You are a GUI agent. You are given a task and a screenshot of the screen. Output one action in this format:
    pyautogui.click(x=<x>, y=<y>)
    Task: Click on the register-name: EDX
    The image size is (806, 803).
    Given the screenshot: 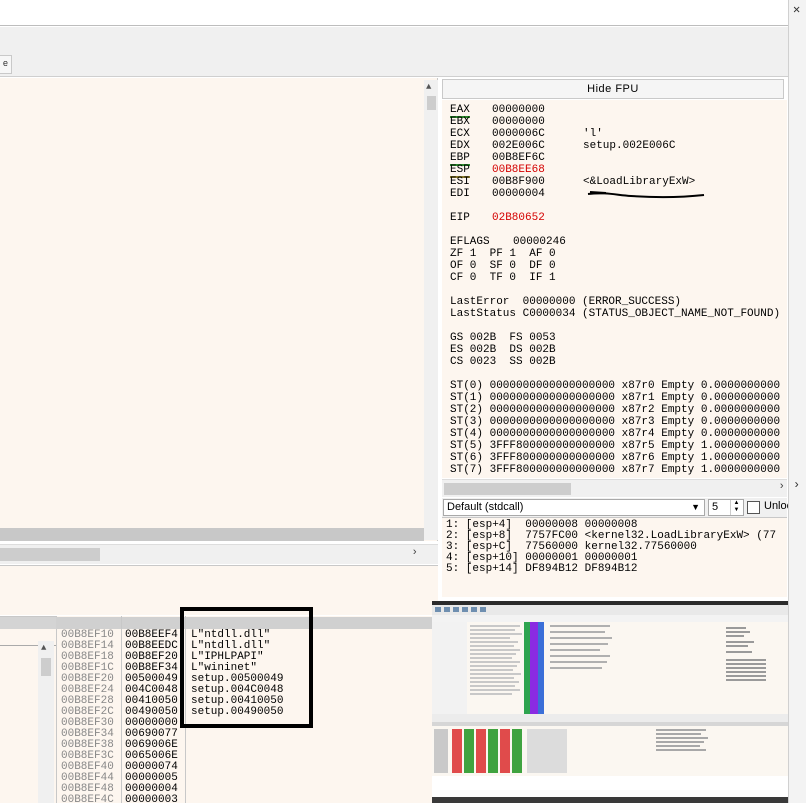 What is the action you would take?
    pyautogui.click(x=460, y=146)
    